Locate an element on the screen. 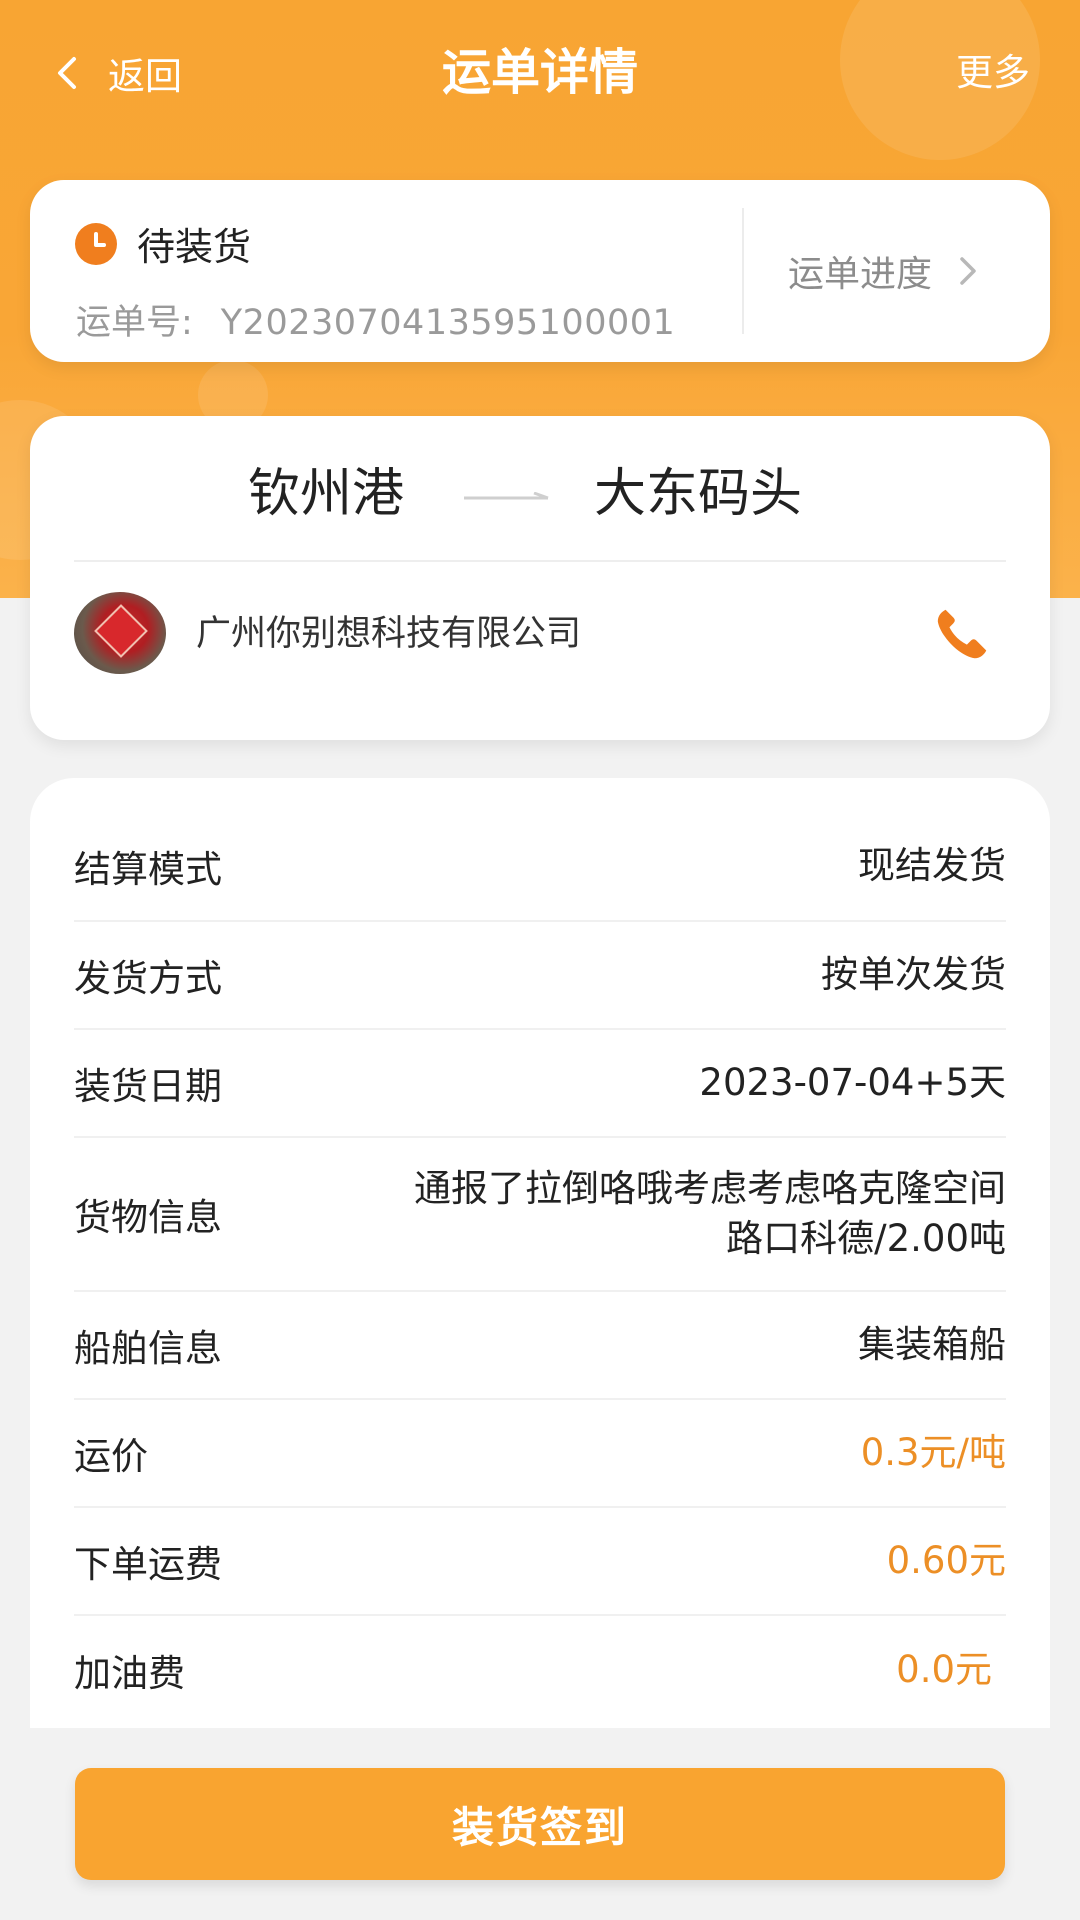  detail-value: 0.0元 is located at coordinates (944, 1669).